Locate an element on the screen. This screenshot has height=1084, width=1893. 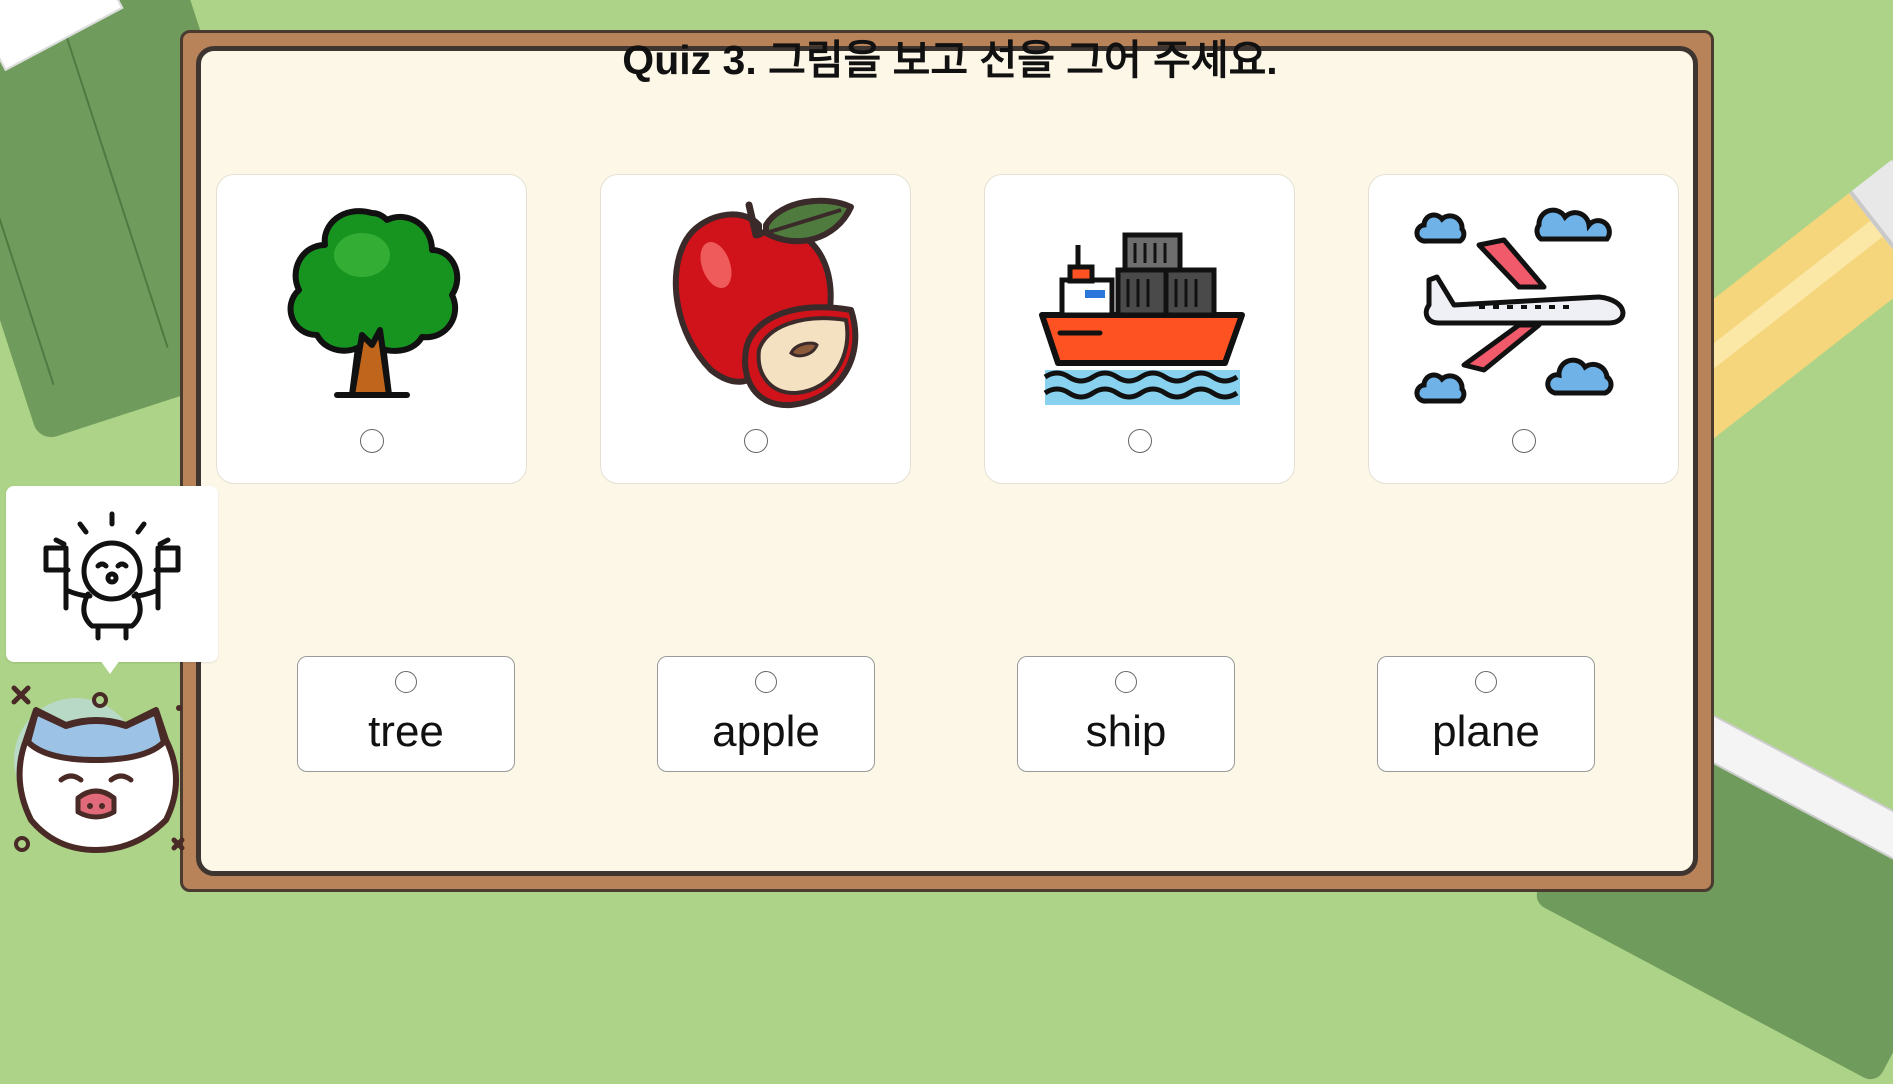
cheering-character-icon is located at coordinates (112, 576).